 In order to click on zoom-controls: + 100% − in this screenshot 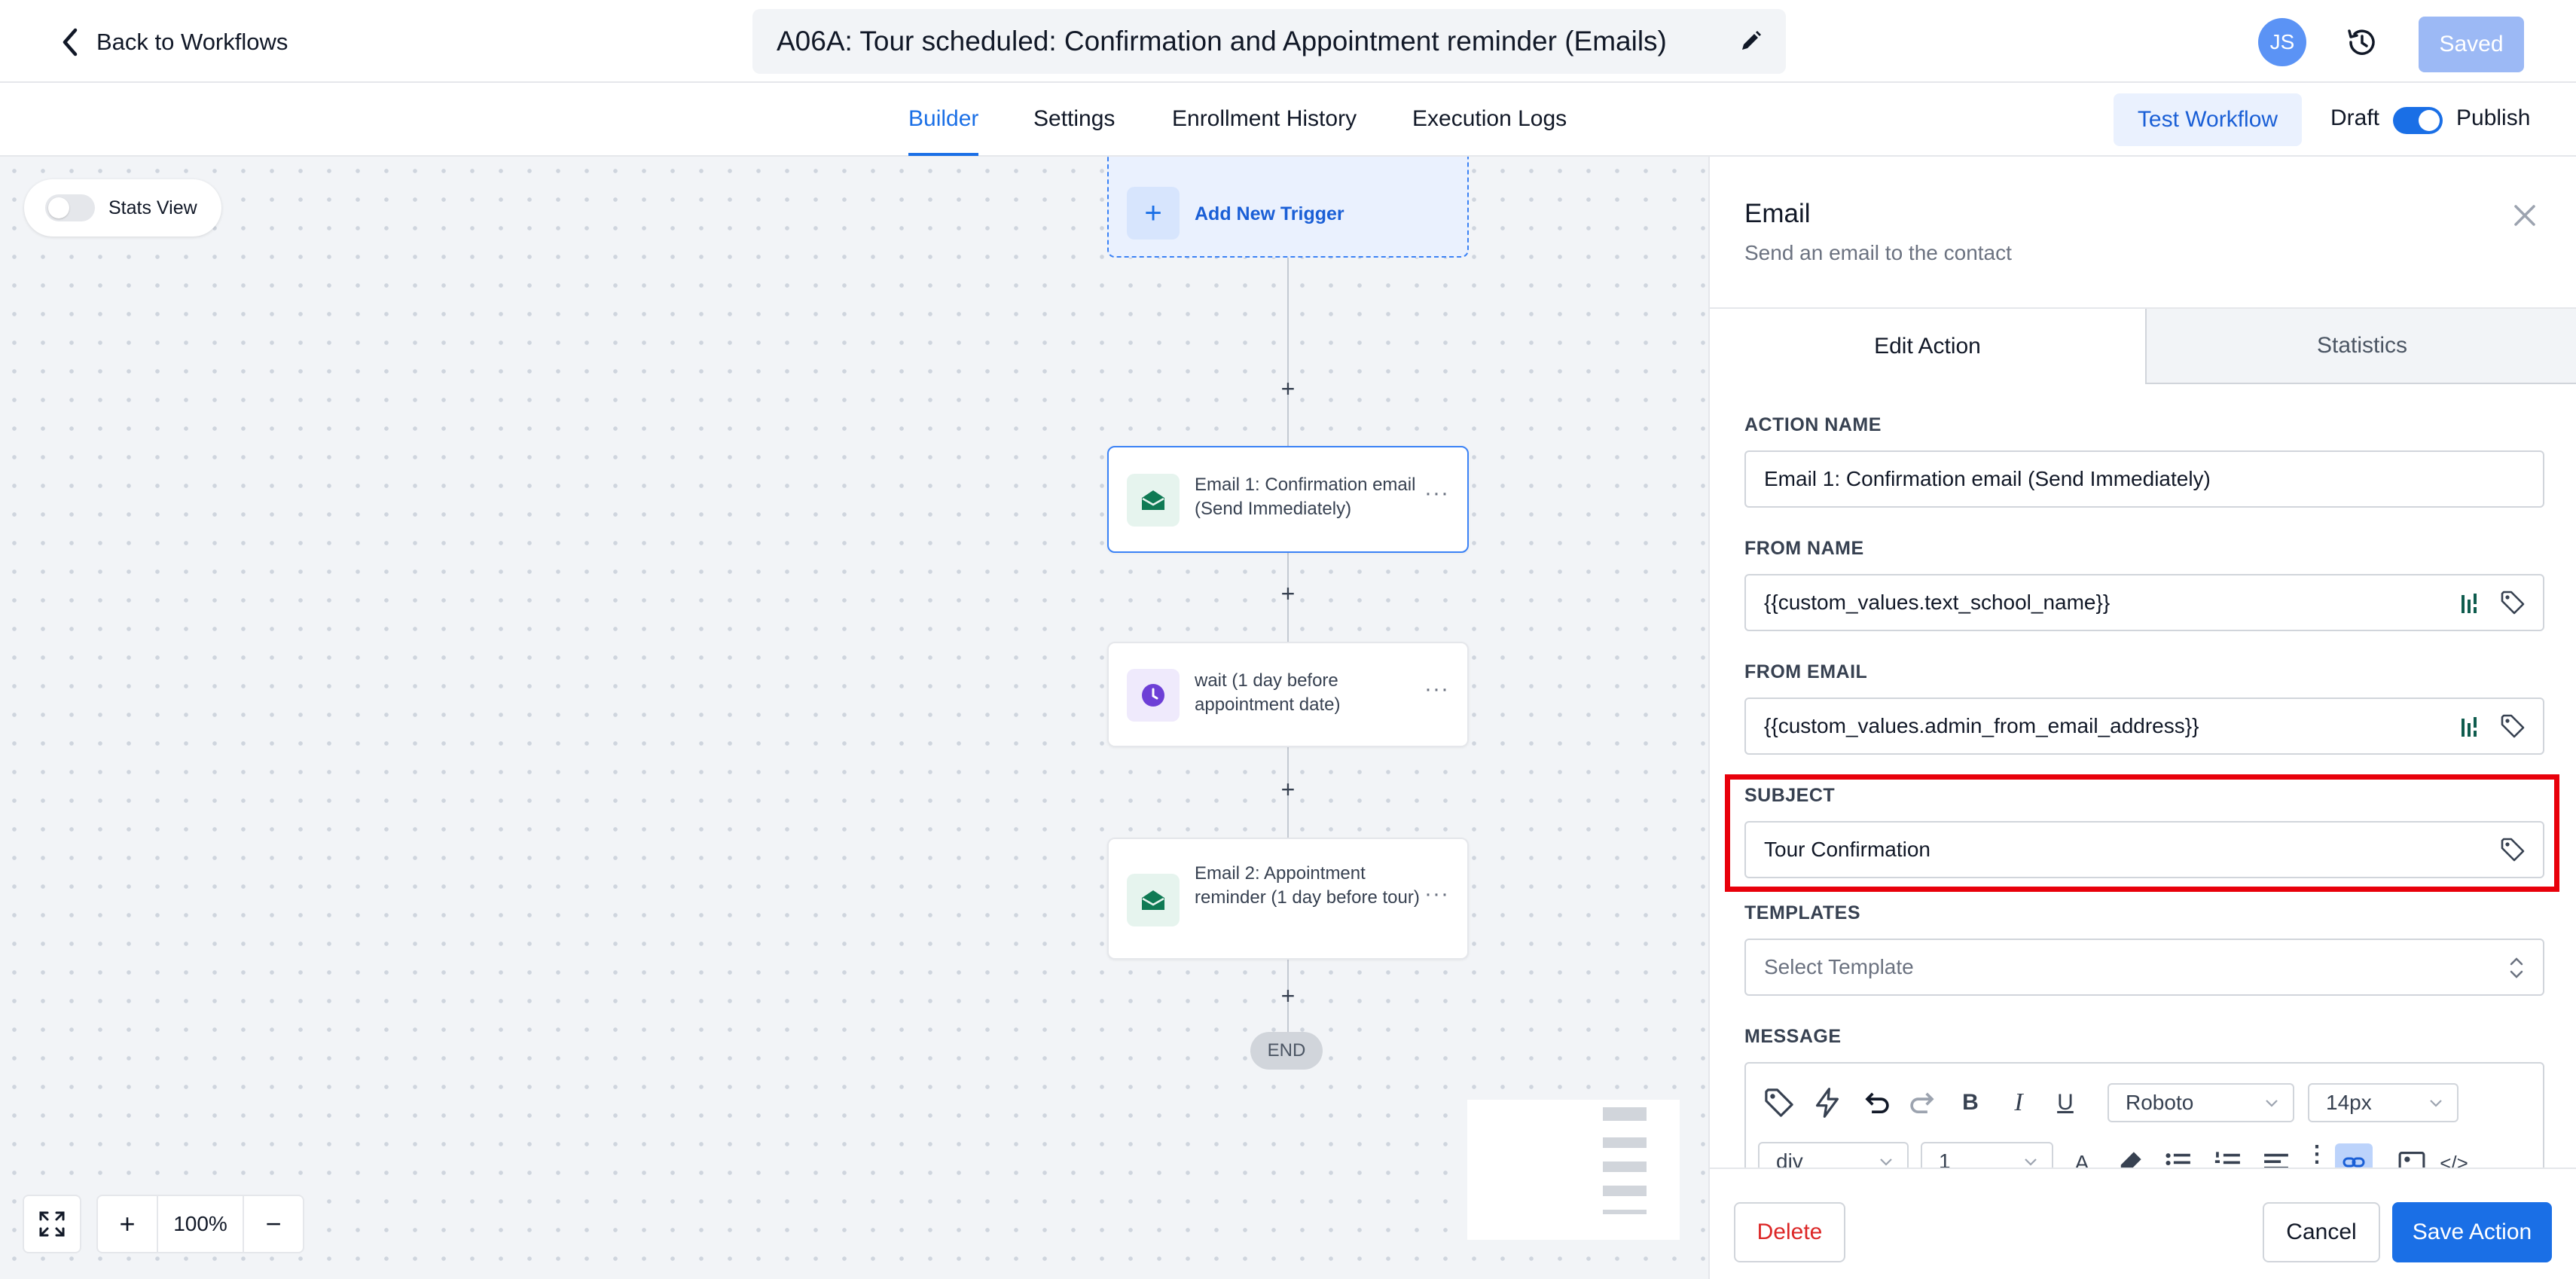, I will do `click(164, 1225)`.